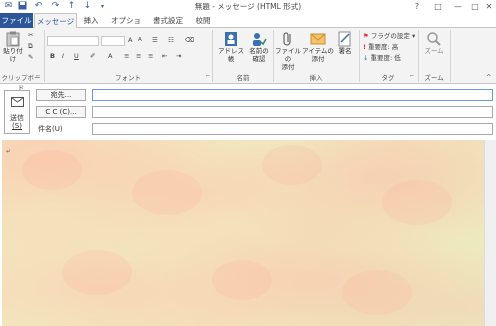 The width and height of the screenshot is (496, 326). Describe the element at coordinates (488, 77) in the screenshot. I see `collapse-ribbon-icon: ^` at that location.